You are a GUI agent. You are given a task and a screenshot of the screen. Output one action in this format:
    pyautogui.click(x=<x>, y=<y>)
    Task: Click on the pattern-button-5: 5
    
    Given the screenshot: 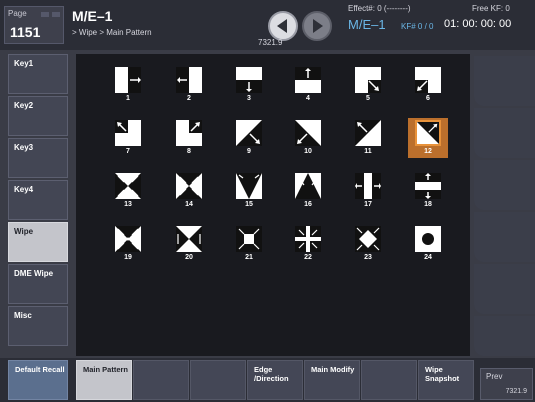 What is the action you would take?
    pyautogui.click(x=368, y=85)
    